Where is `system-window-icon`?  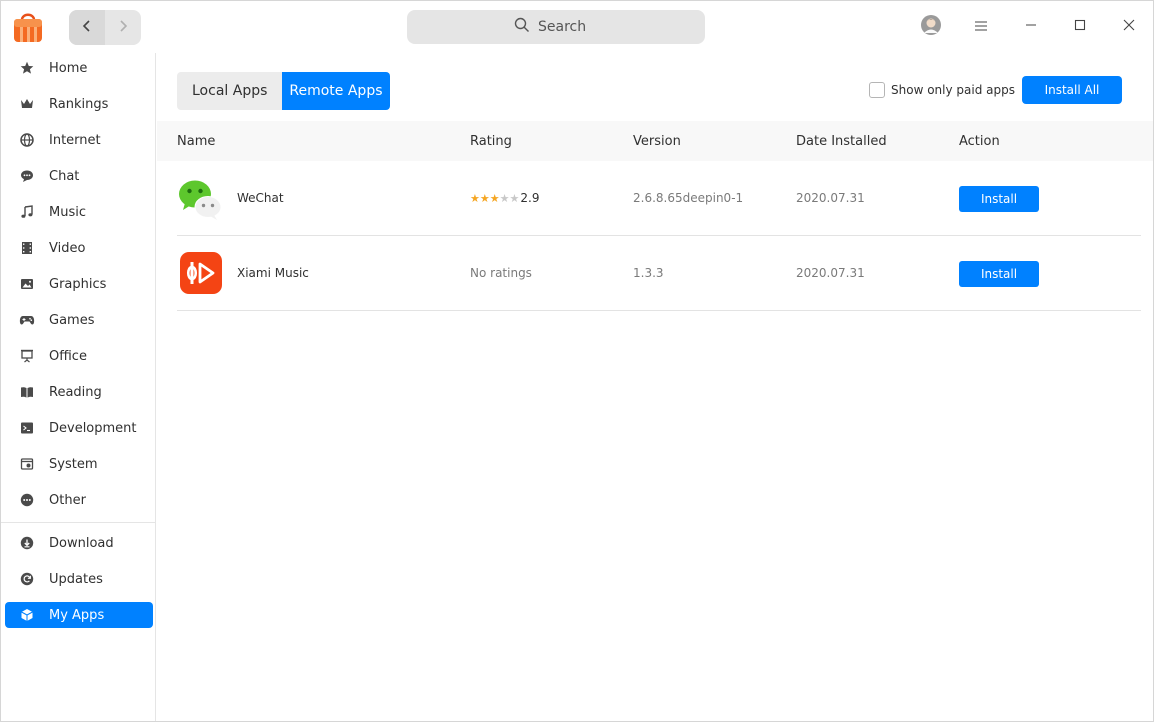 system-window-icon is located at coordinates (27, 464).